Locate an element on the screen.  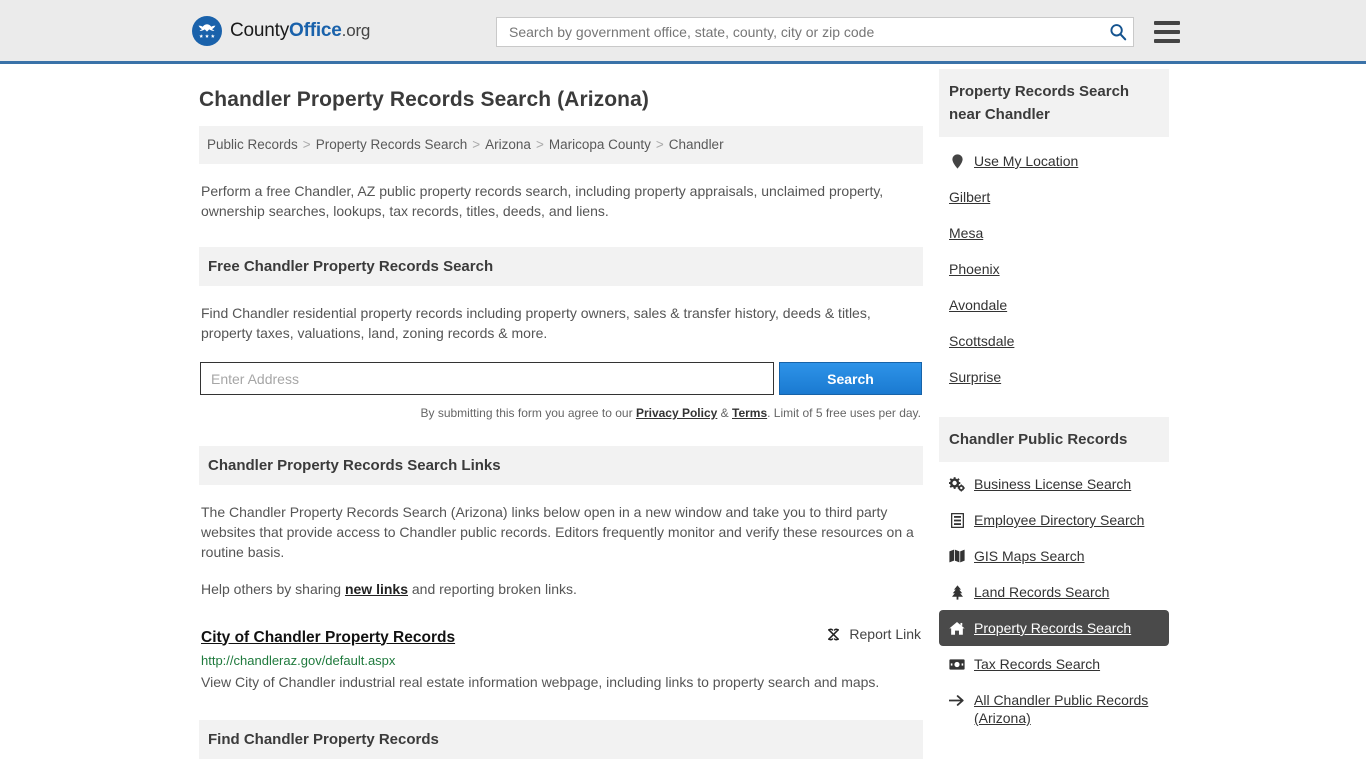
sidebar-near-heading: Property Records Search near Chandler is located at coordinates (1054, 103).